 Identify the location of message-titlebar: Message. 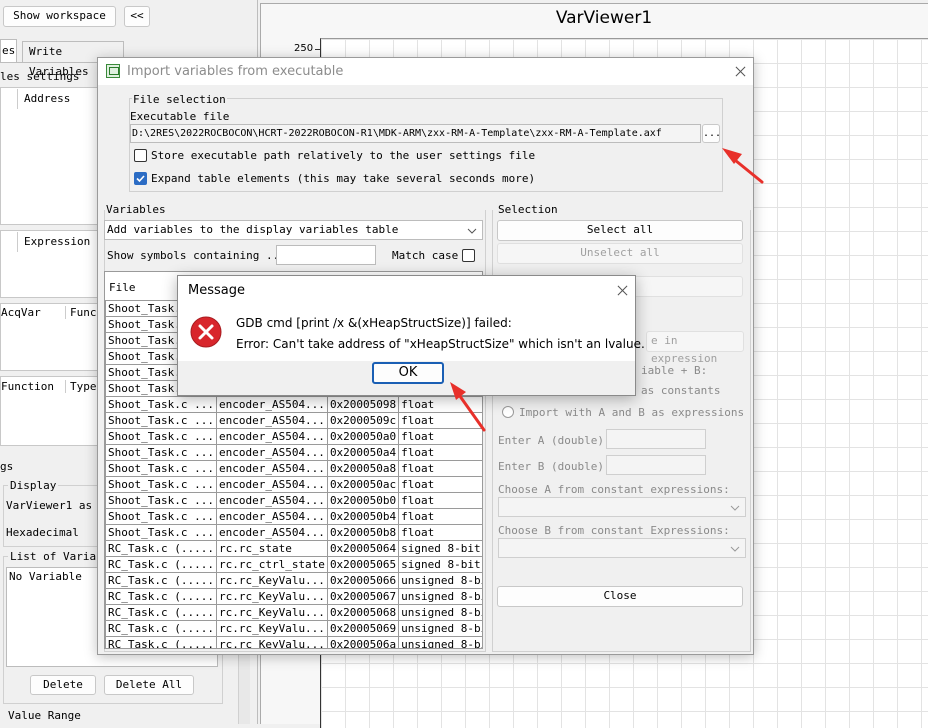
(406, 290).